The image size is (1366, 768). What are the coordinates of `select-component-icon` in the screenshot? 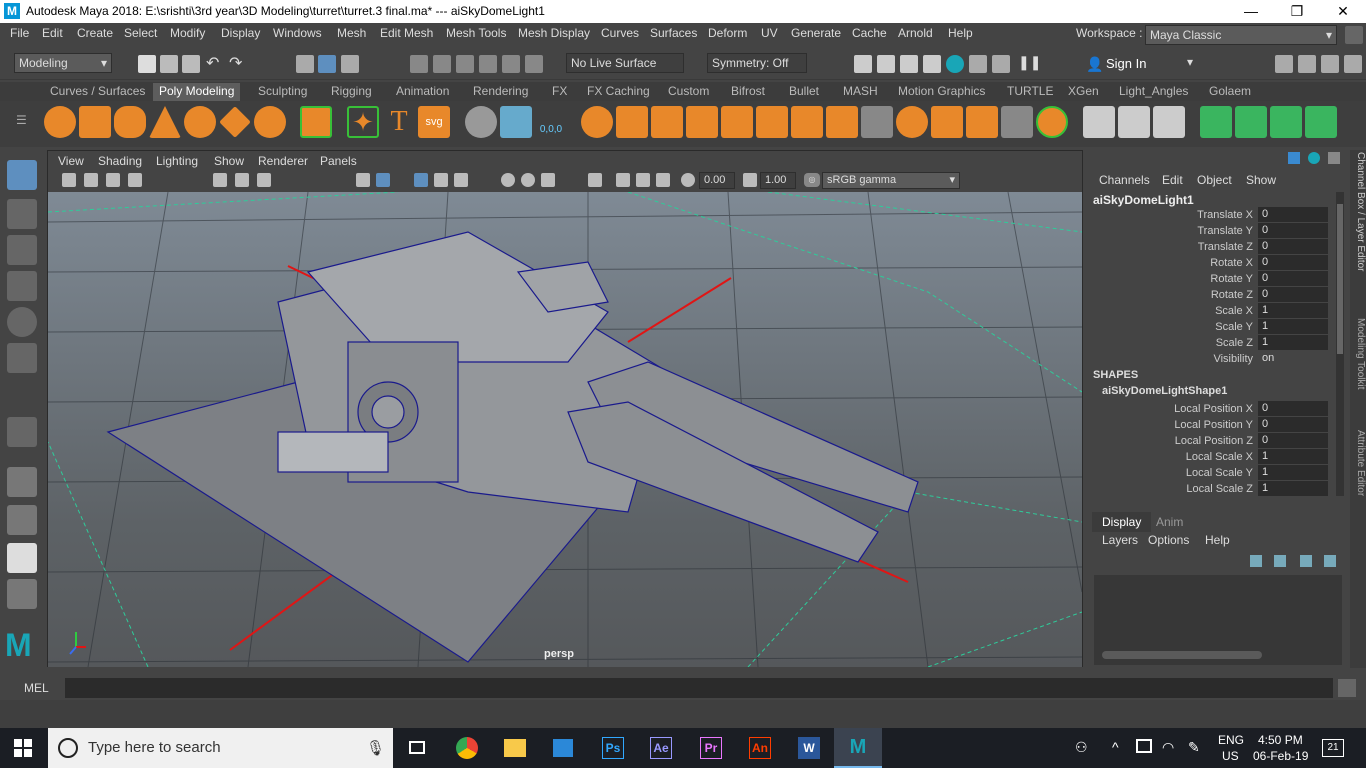 It's located at (350, 64).